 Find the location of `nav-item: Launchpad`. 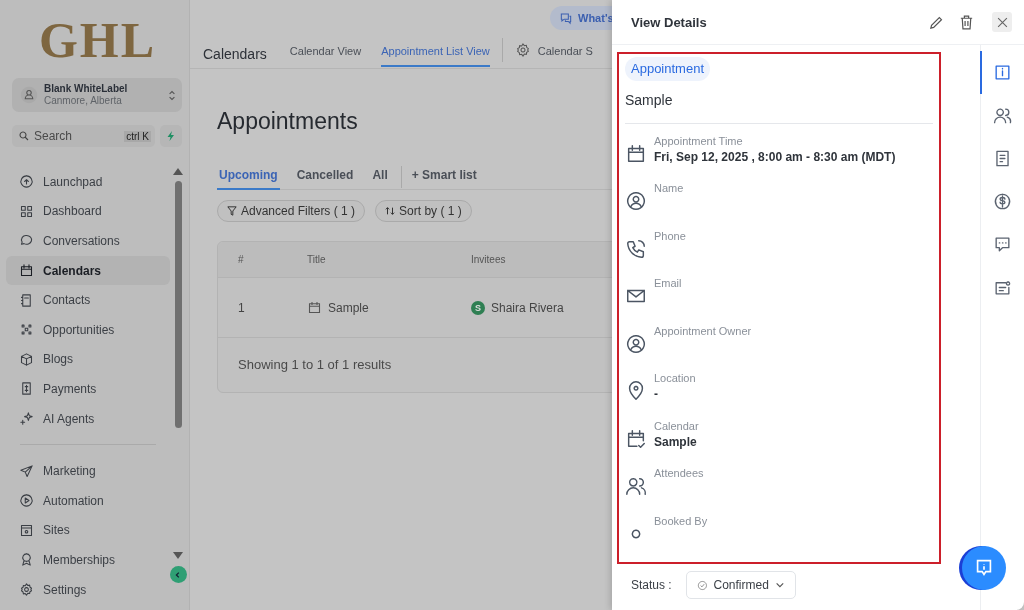

nav-item: Launchpad is located at coordinates (88, 182).